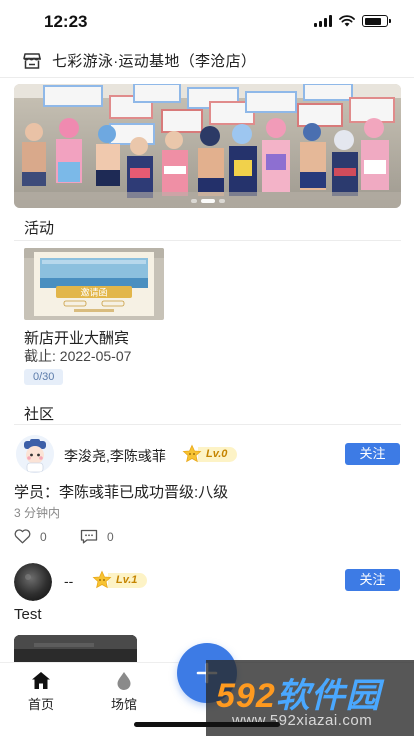 The width and height of the screenshot is (414, 736). Describe the element at coordinates (207, 22) in the screenshot. I see `status-bar: 12:23` at that location.